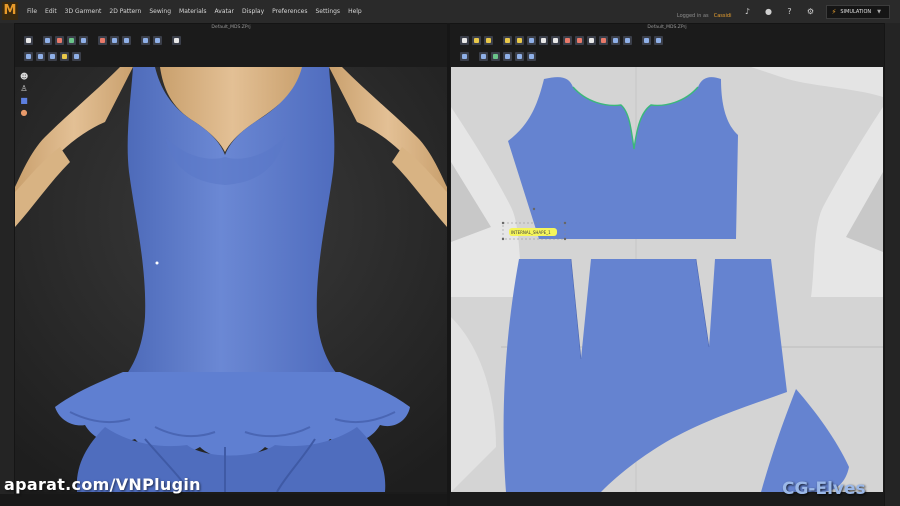 This screenshot has height=506, width=900. I want to click on figure-icon: ♙, so click(24, 89).